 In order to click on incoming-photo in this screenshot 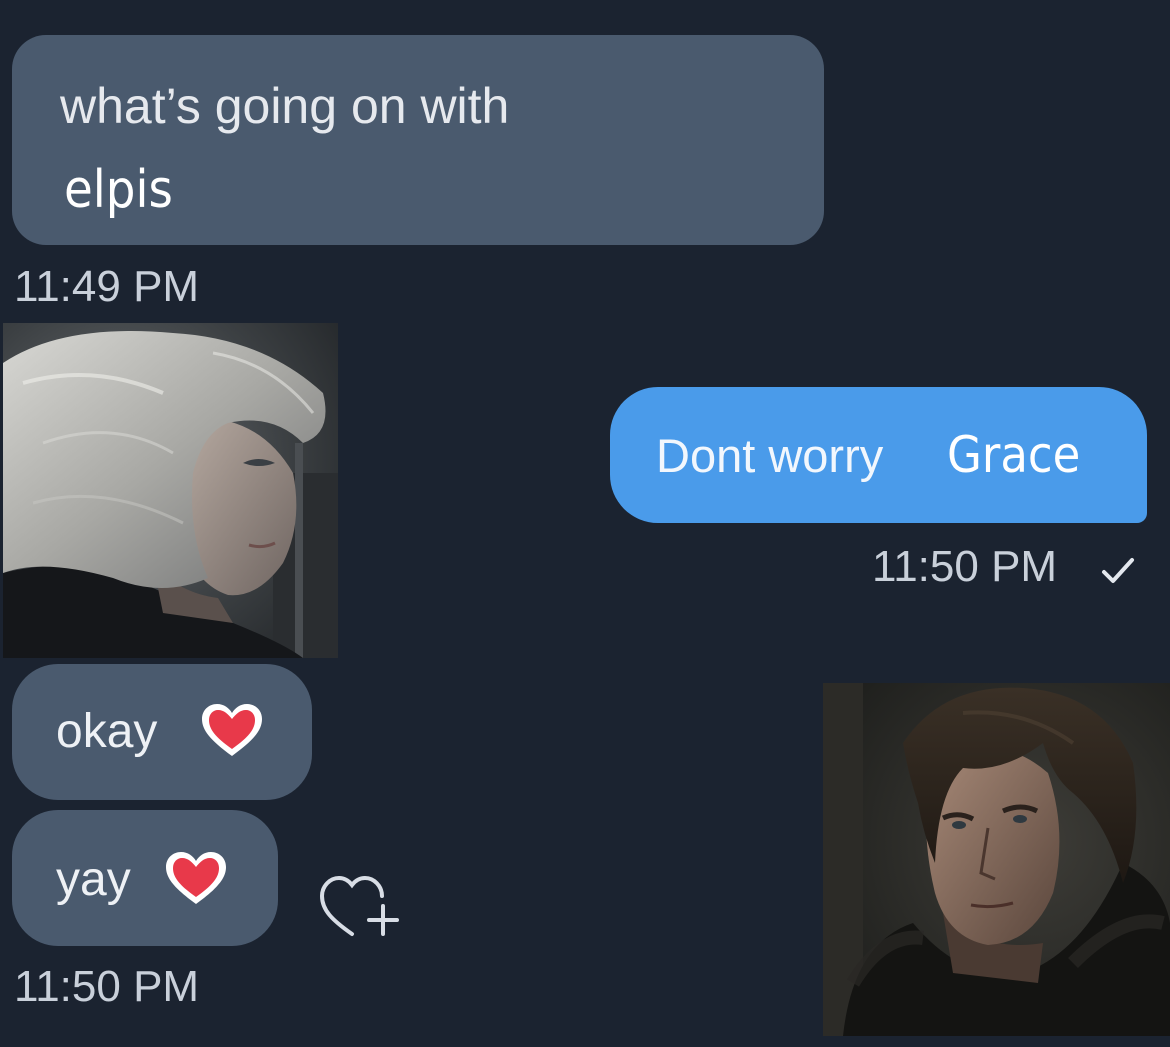, I will do `click(170, 490)`.